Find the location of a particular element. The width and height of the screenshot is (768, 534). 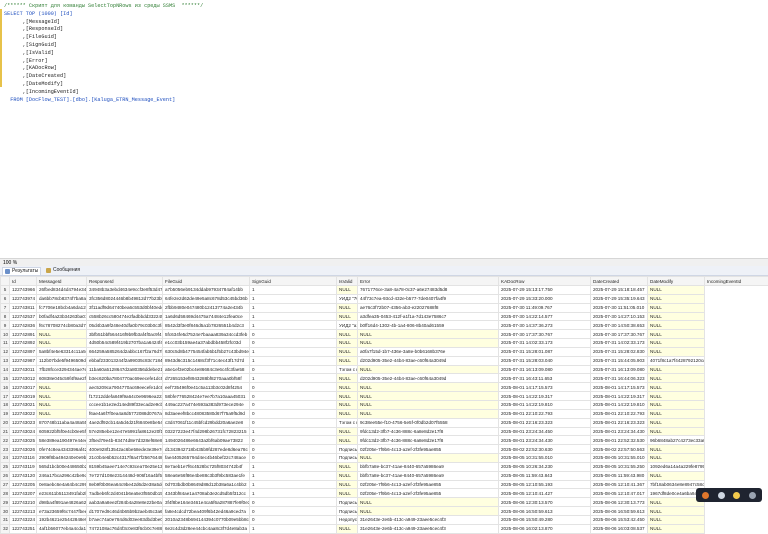

table-cell: d98ba4f891ae4826a62b5ebf25ec2850d is located at coordinates (62, 502).